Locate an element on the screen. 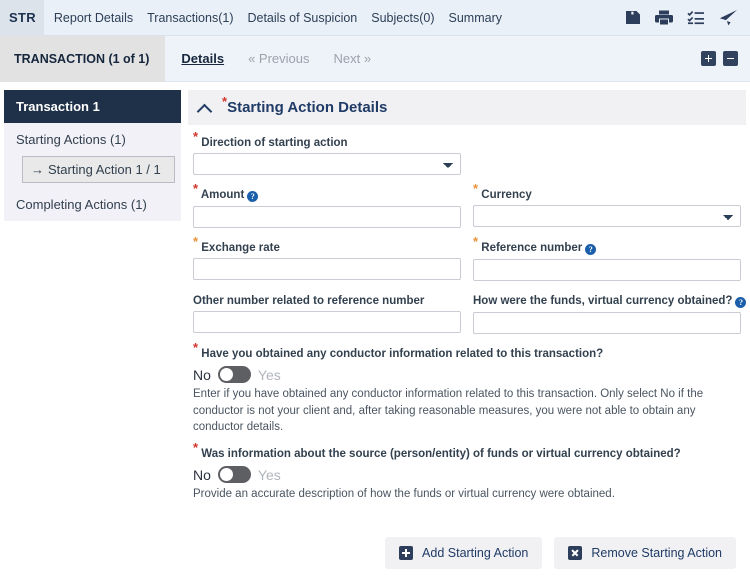 This screenshot has width=750, height=583. sidebar-item-starting-action-1: → Starting Action 1 / 1 is located at coordinates (98, 169).